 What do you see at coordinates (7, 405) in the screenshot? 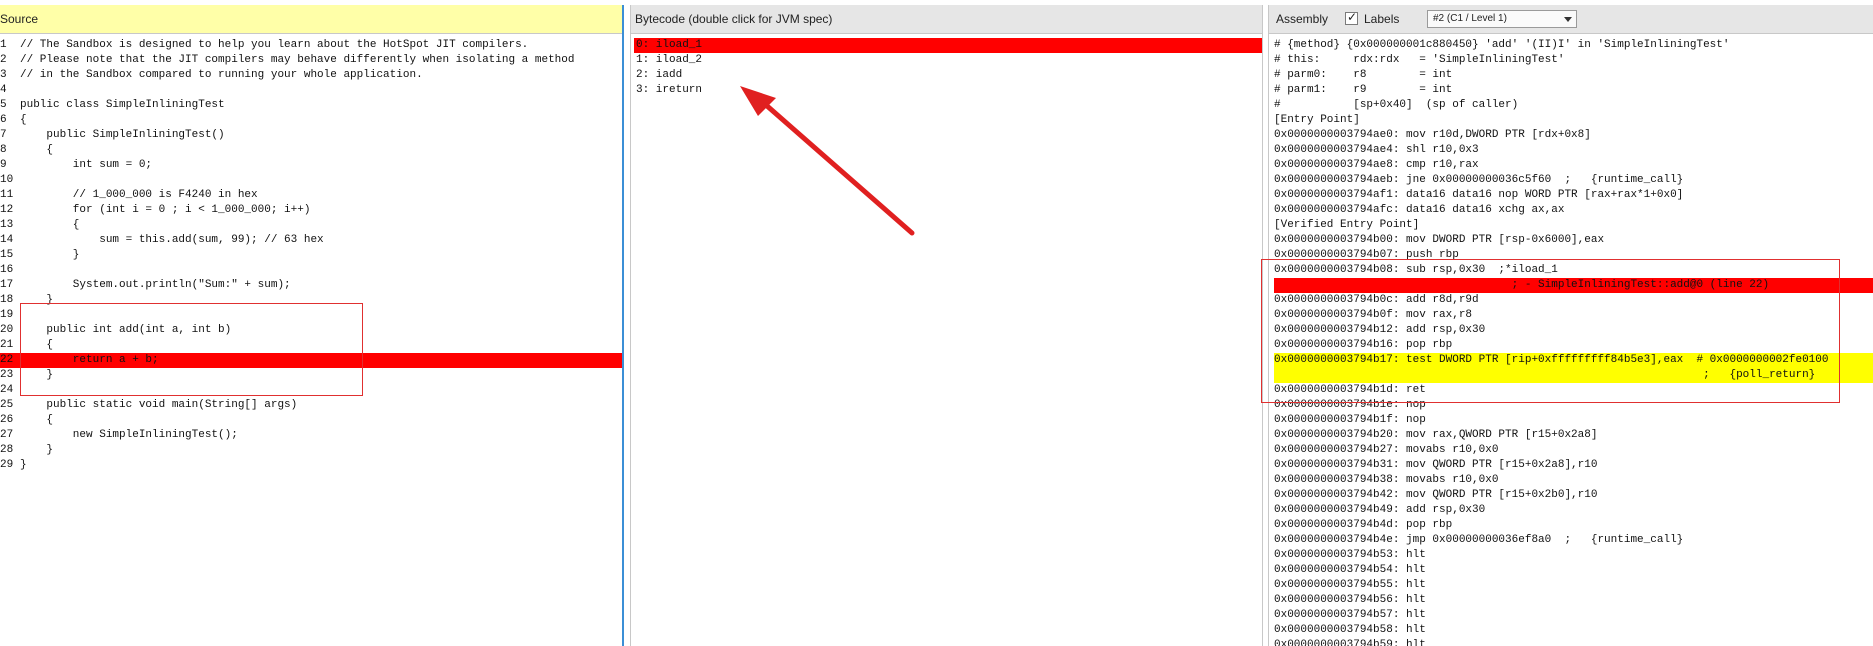
I see `line-number: 25` at bounding box center [7, 405].